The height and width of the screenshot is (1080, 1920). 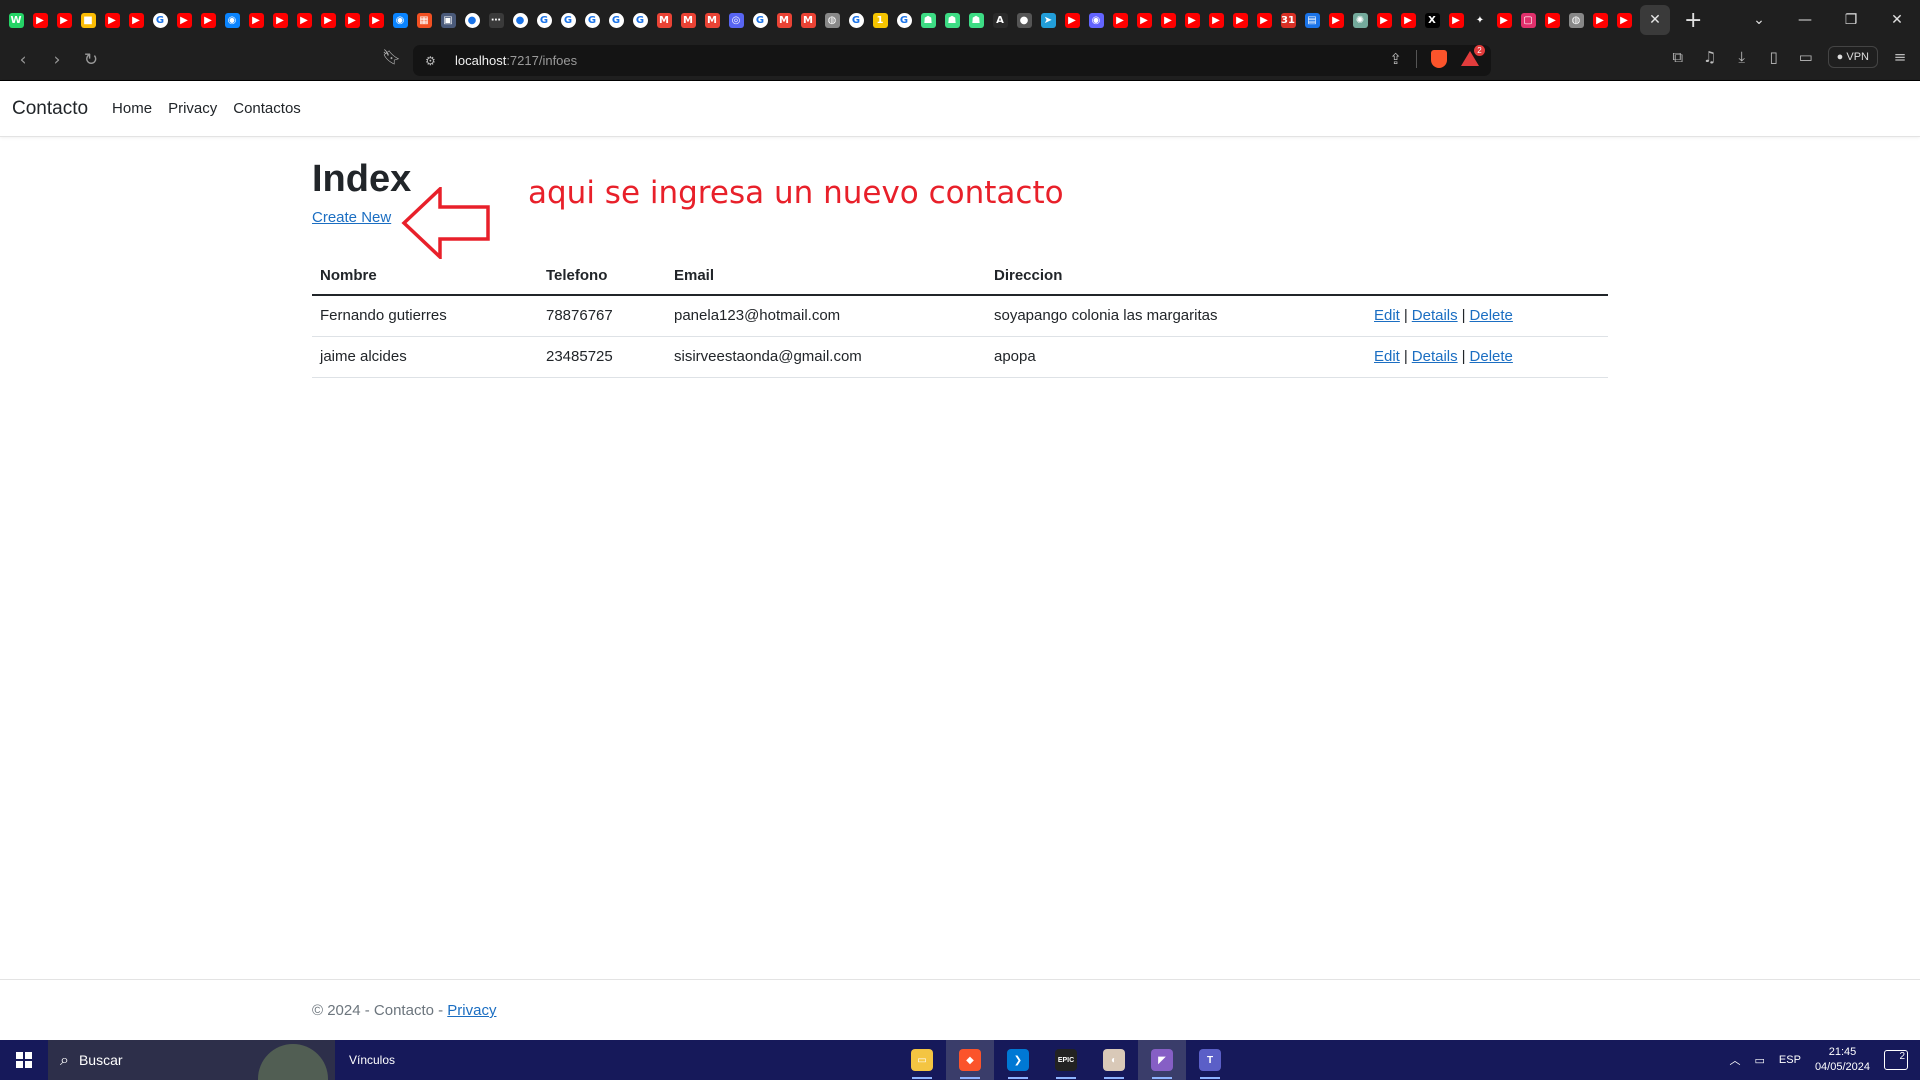 I want to click on browser-tab: 1, so click(x=880, y=20).